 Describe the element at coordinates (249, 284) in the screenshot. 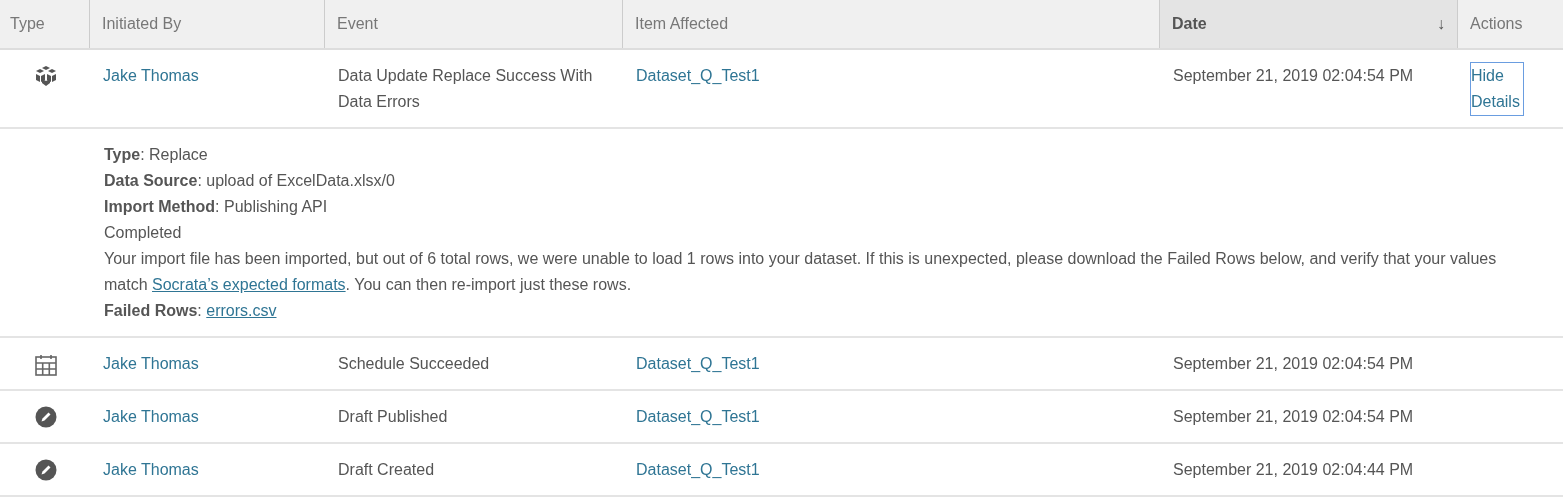

I see `formats-link: Socrata’s expected formats` at that location.